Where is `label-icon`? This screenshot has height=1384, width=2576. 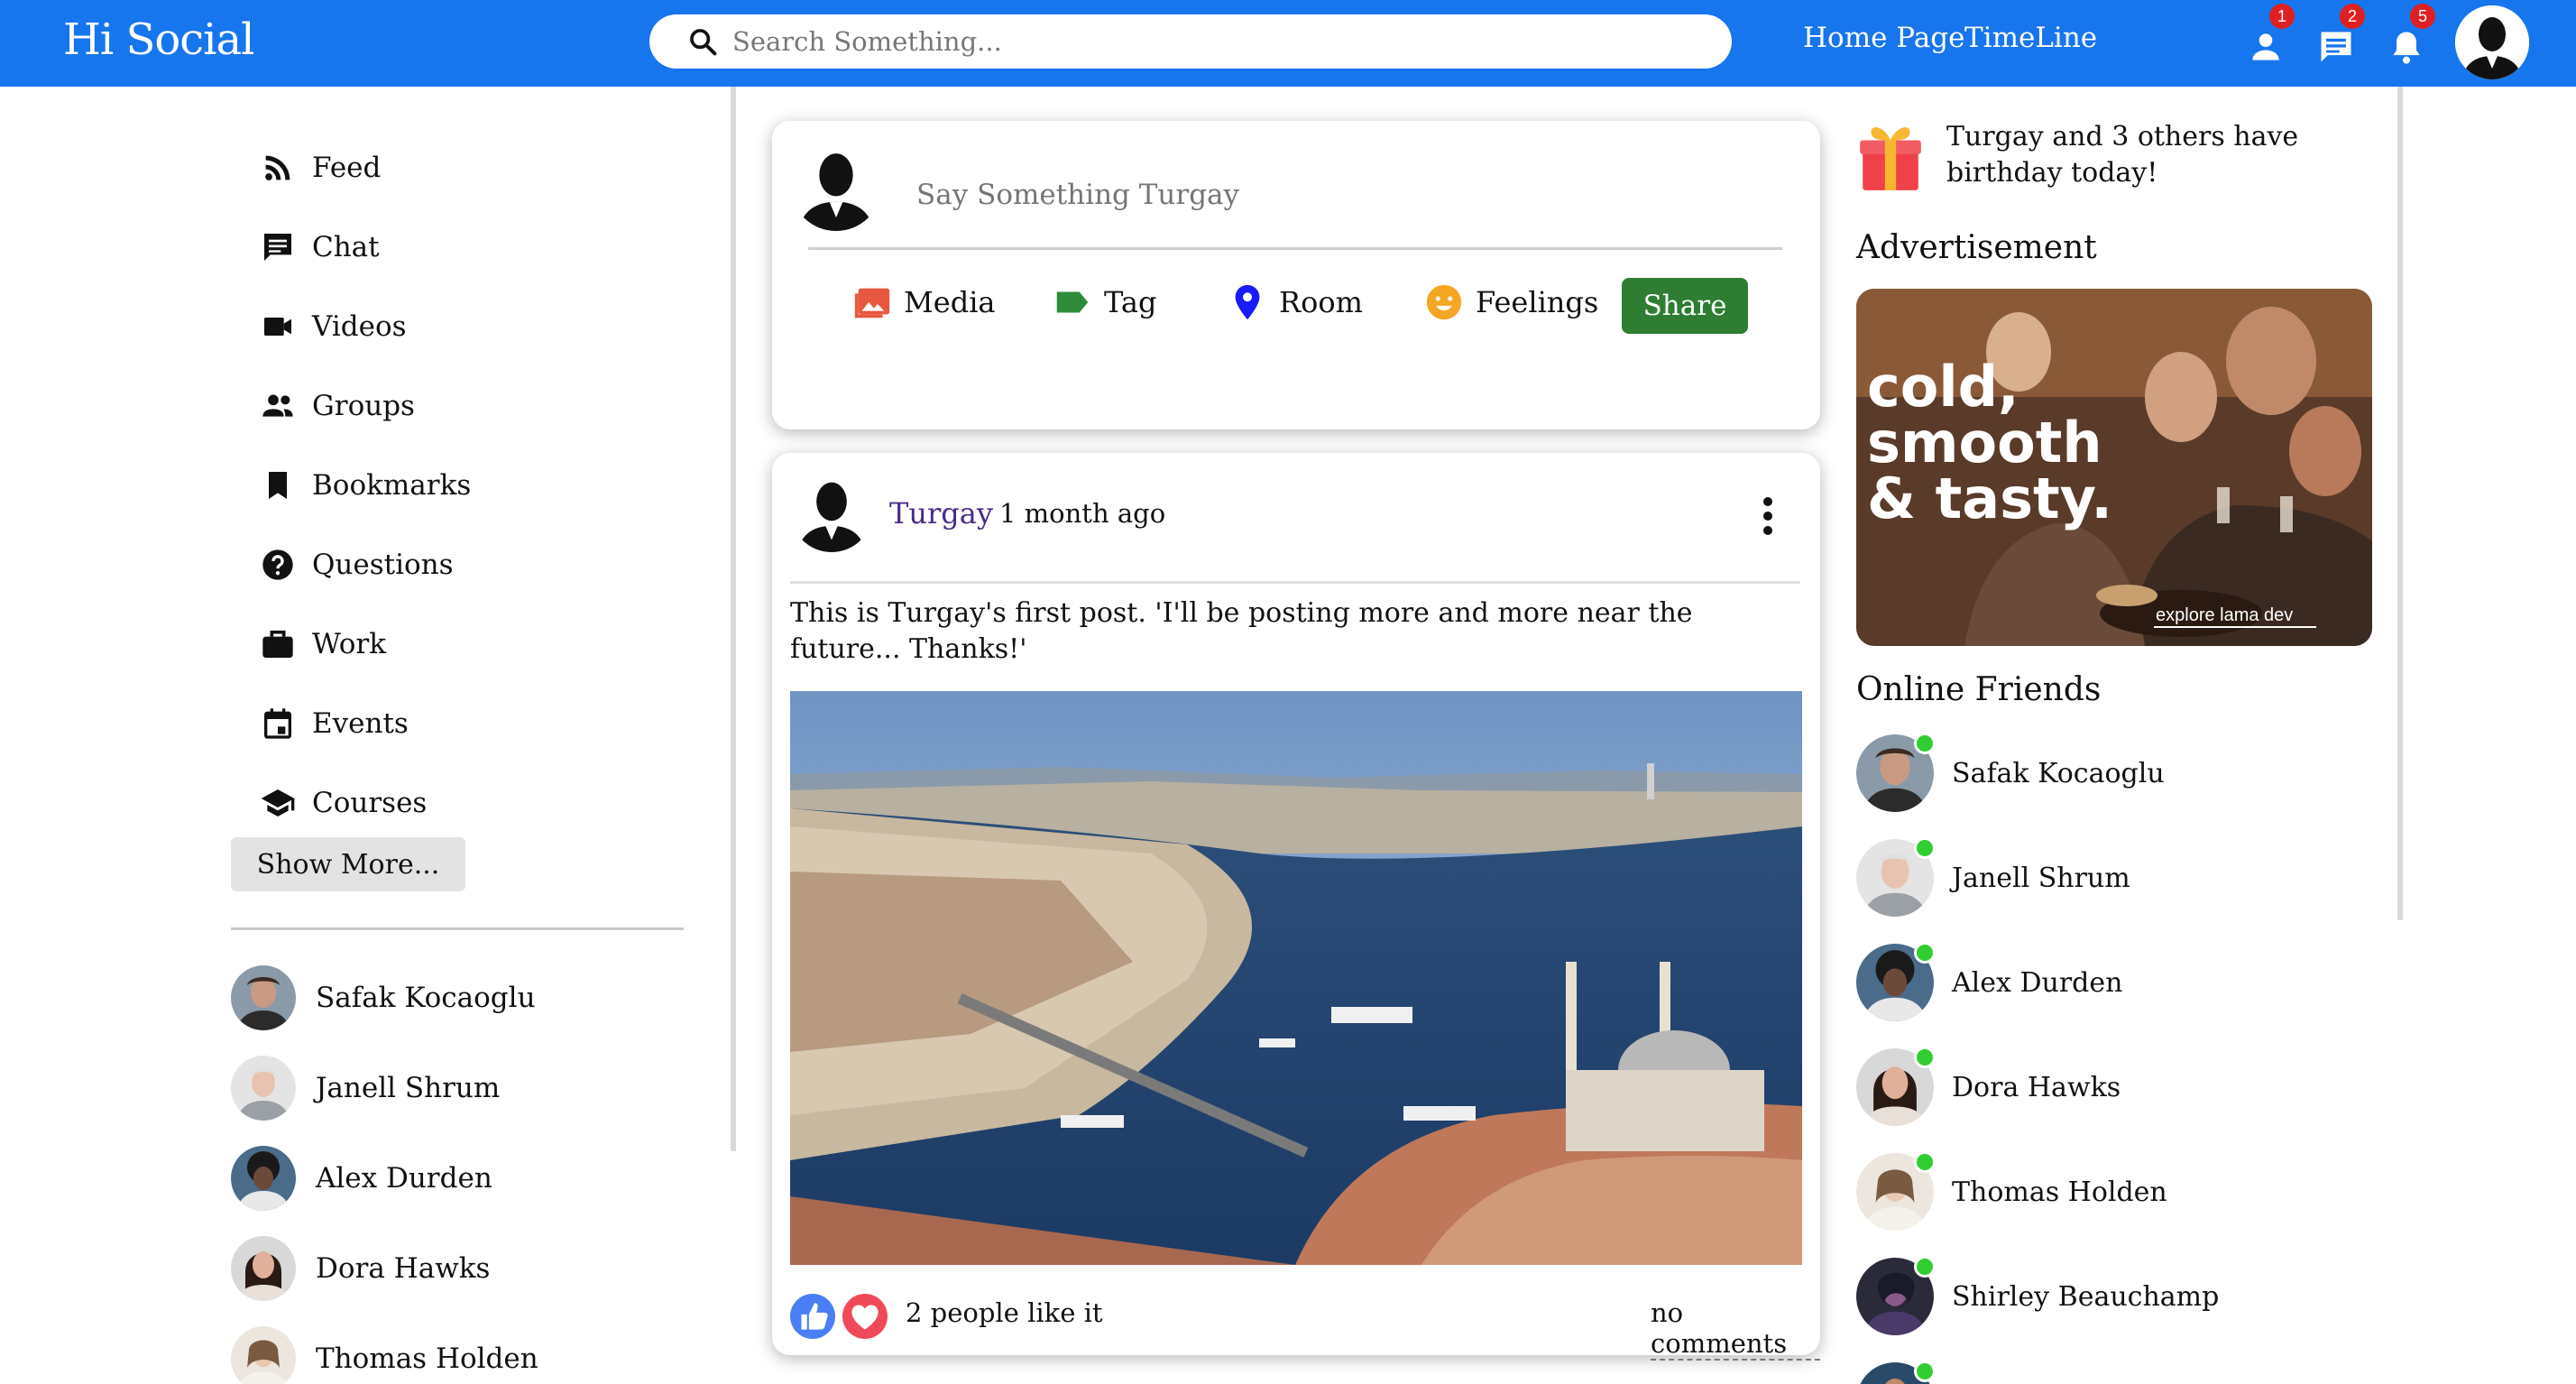 label-icon is located at coordinates (1072, 302).